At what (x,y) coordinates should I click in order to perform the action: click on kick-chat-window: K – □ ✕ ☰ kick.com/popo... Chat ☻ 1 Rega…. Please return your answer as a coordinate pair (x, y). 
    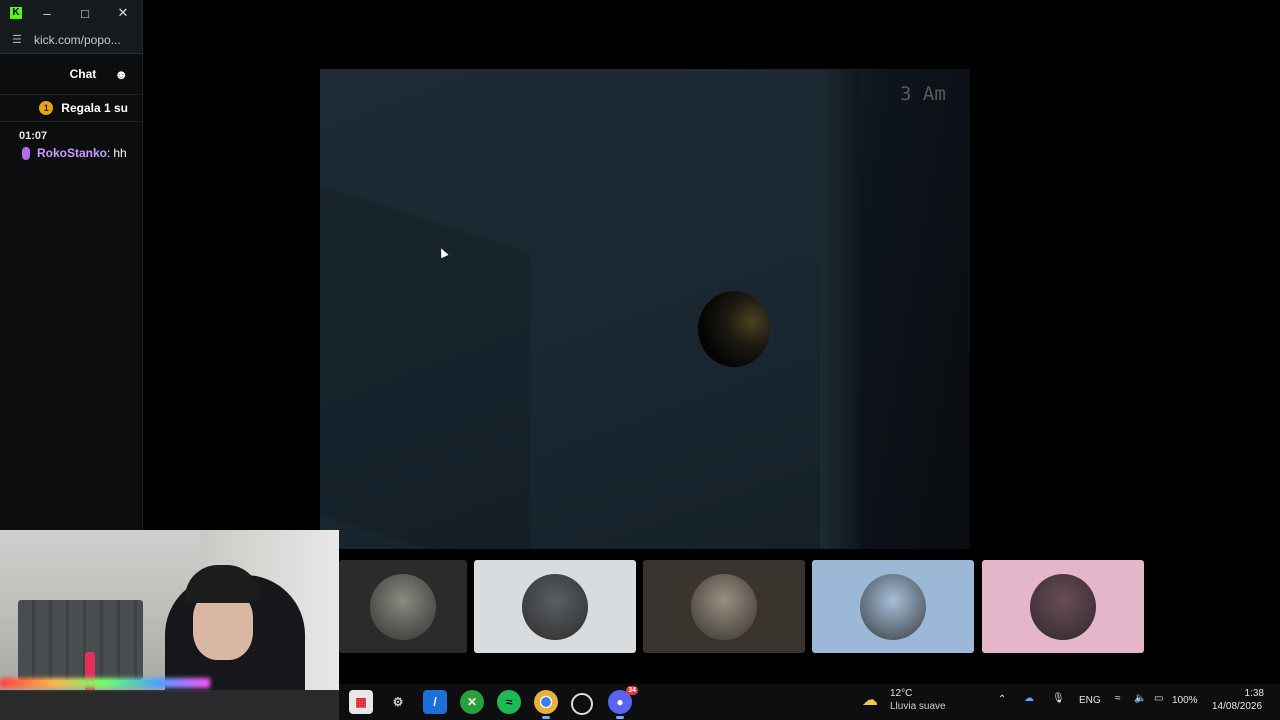
    Looking at the image, I should click on (71, 265).